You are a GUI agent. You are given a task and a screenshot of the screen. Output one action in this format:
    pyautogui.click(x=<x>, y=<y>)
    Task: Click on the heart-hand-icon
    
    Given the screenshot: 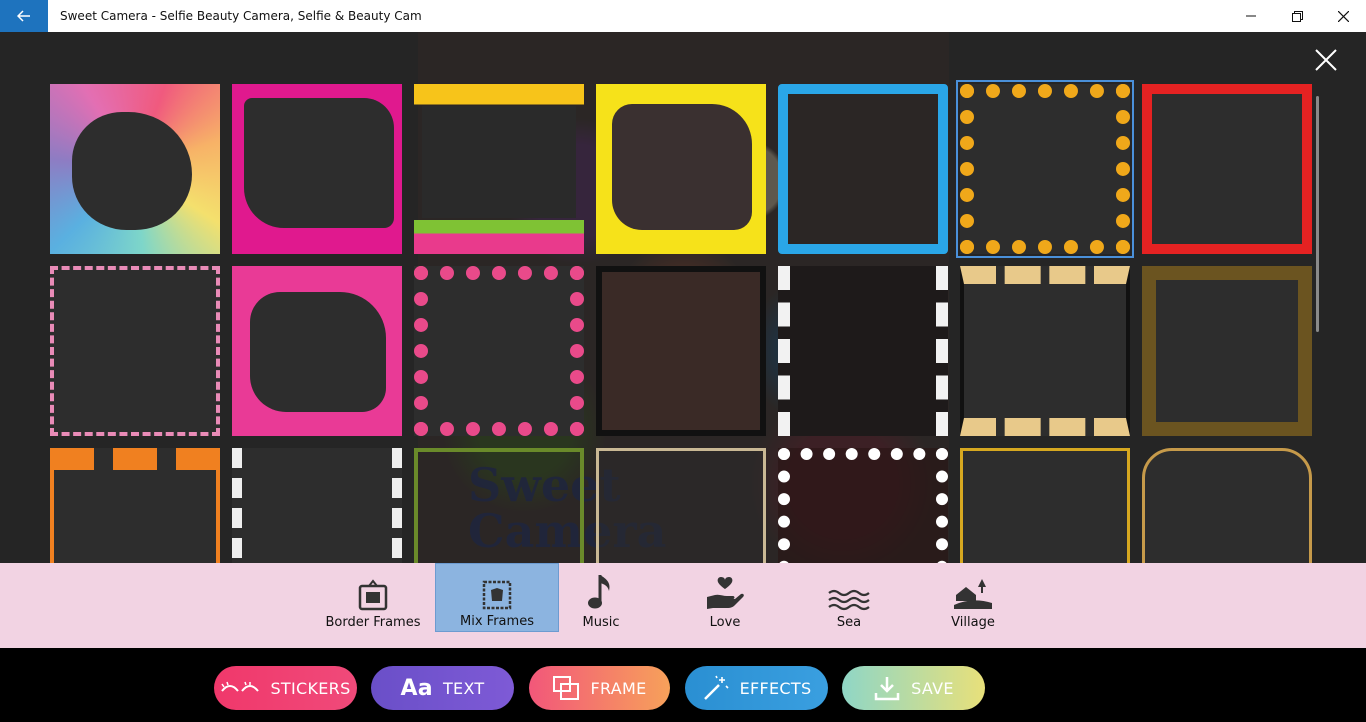 What is the action you would take?
    pyautogui.click(x=725, y=593)
    